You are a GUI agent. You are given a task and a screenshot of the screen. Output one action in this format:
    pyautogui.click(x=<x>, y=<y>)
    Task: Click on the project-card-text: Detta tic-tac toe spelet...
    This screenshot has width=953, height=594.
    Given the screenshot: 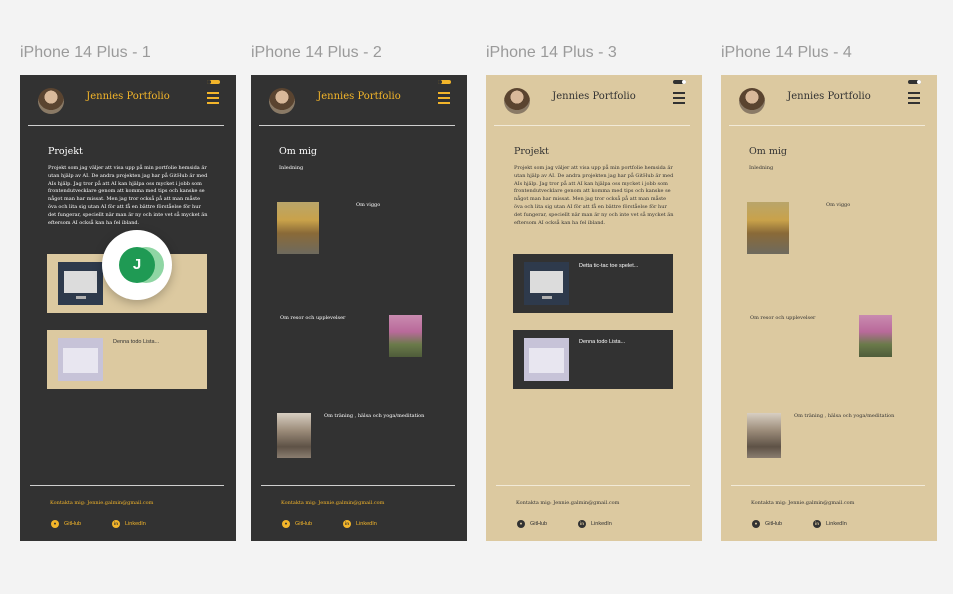 What is the action you would take?
    pyautogui.click(x=609, y=266)
    